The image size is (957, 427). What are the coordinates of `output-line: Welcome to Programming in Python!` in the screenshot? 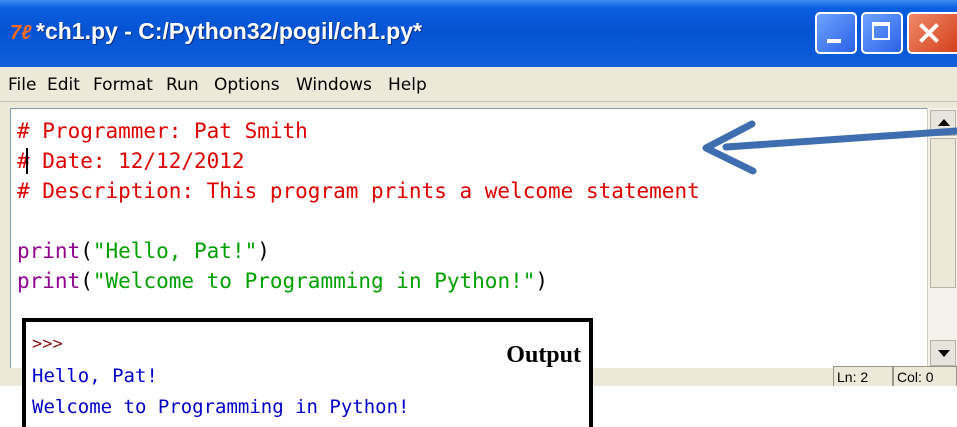 It's located at (221, 407).